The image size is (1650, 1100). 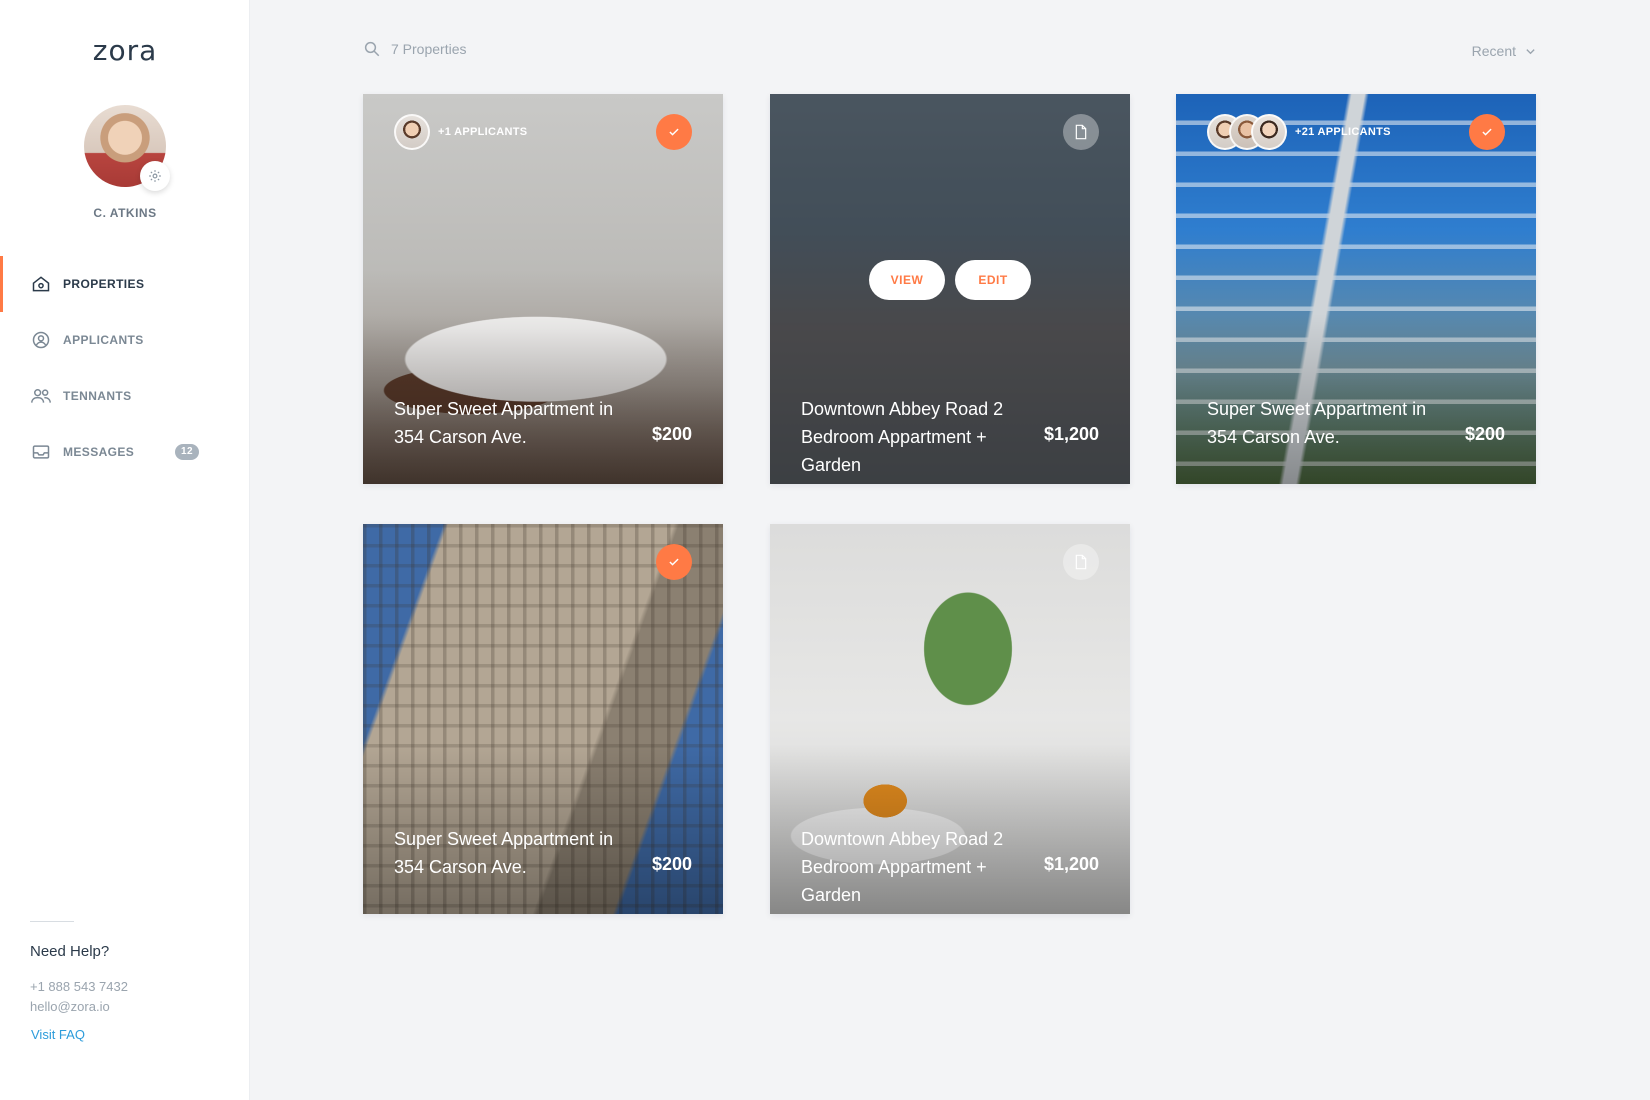 I want to click on nav-item-label: TENNANTS, so click(x=97, y=396).